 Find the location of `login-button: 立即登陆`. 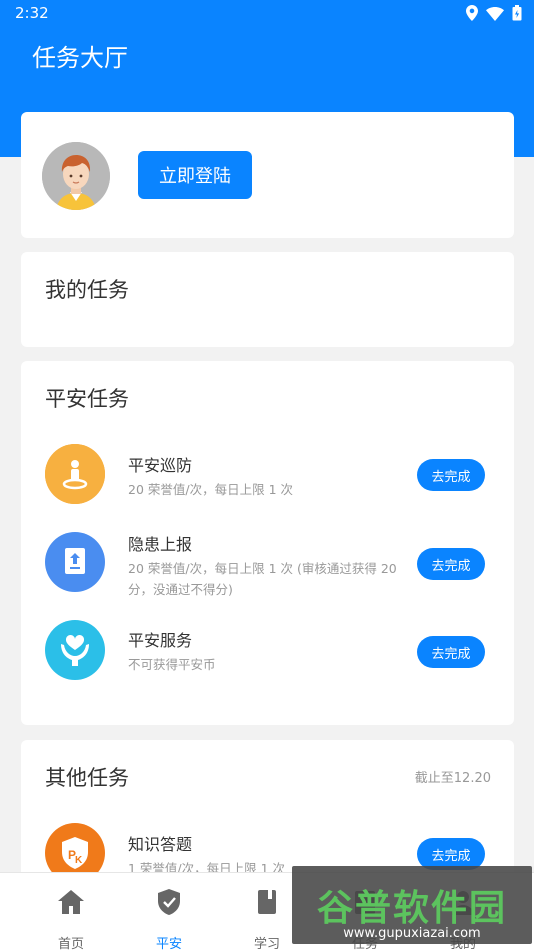

login-button: 立即登陆 is located at coordinates (195, 175).